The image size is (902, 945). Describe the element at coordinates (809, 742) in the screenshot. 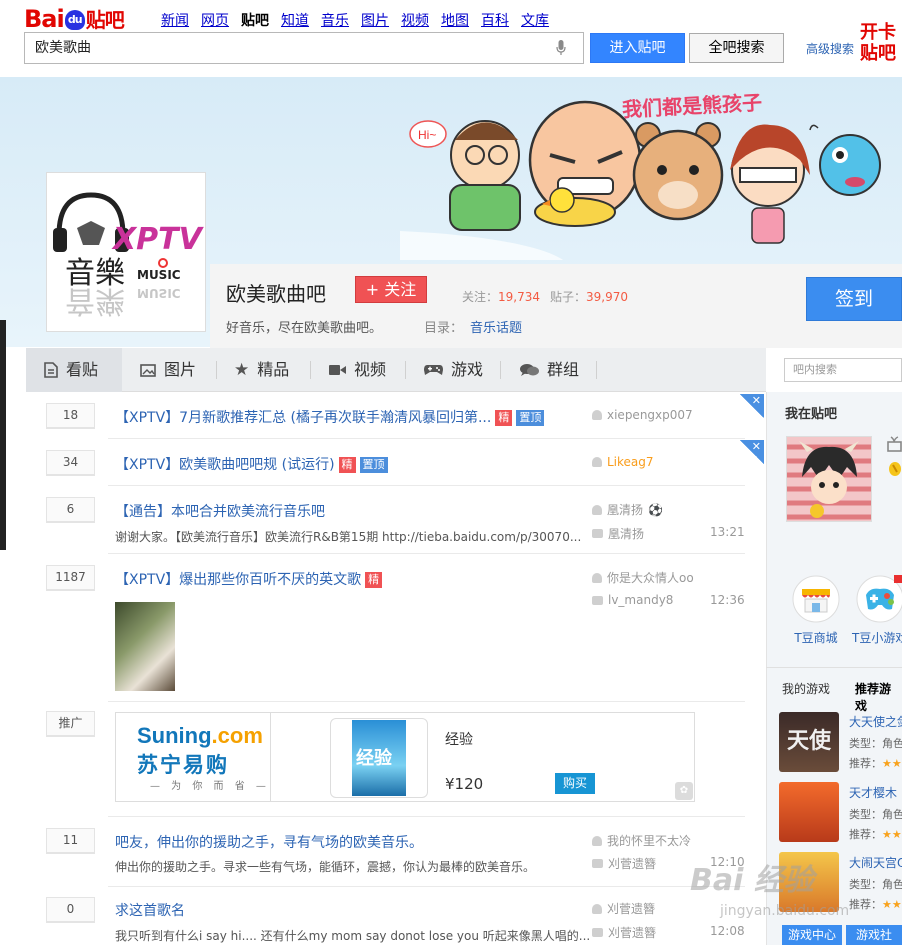

I see `game-thumb-tianshi: 天使` at that location.